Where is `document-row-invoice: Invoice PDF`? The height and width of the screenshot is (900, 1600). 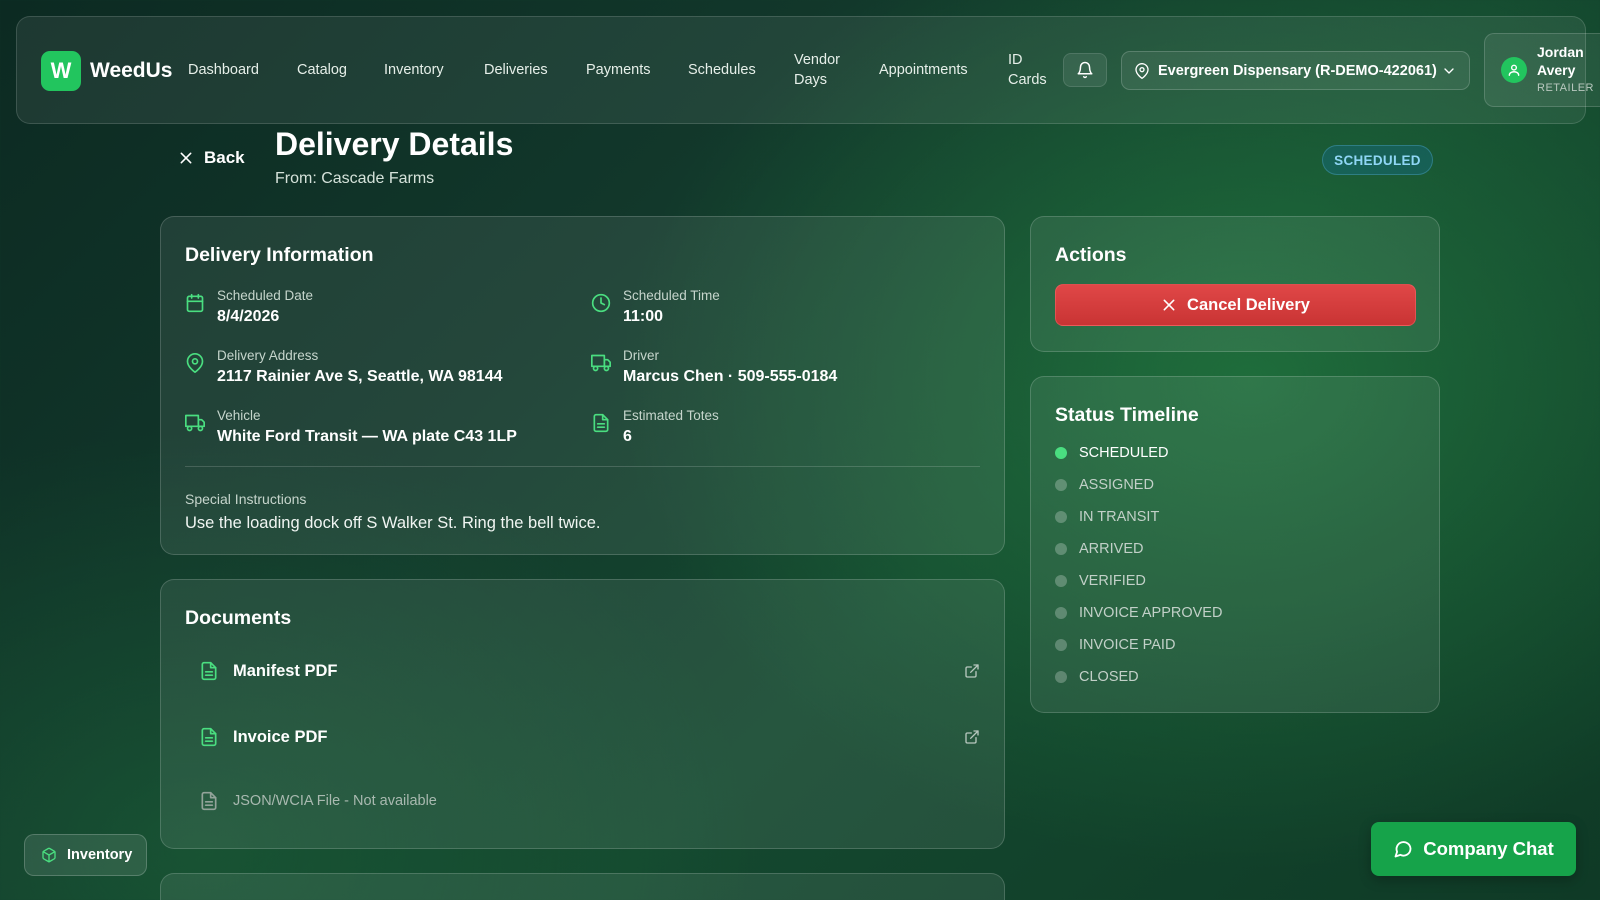
document-row-invoice: Invoice PDF is located at coordinates (589, 737).